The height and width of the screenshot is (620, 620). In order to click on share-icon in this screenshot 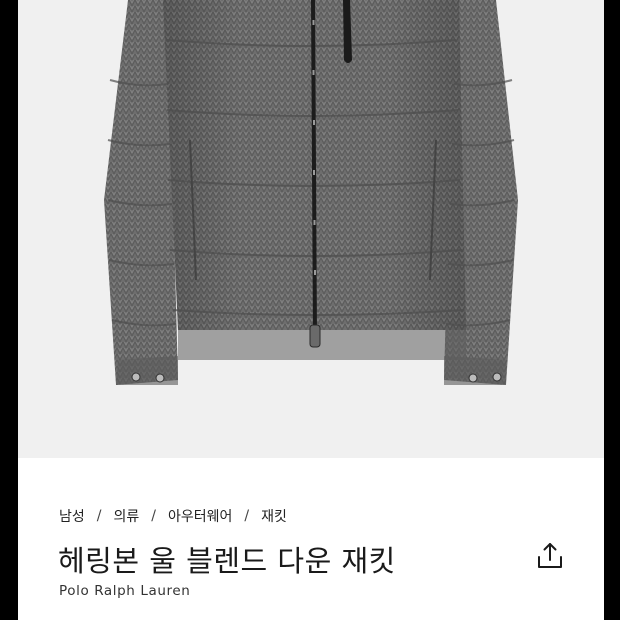, I will do `click(550, 555)`.